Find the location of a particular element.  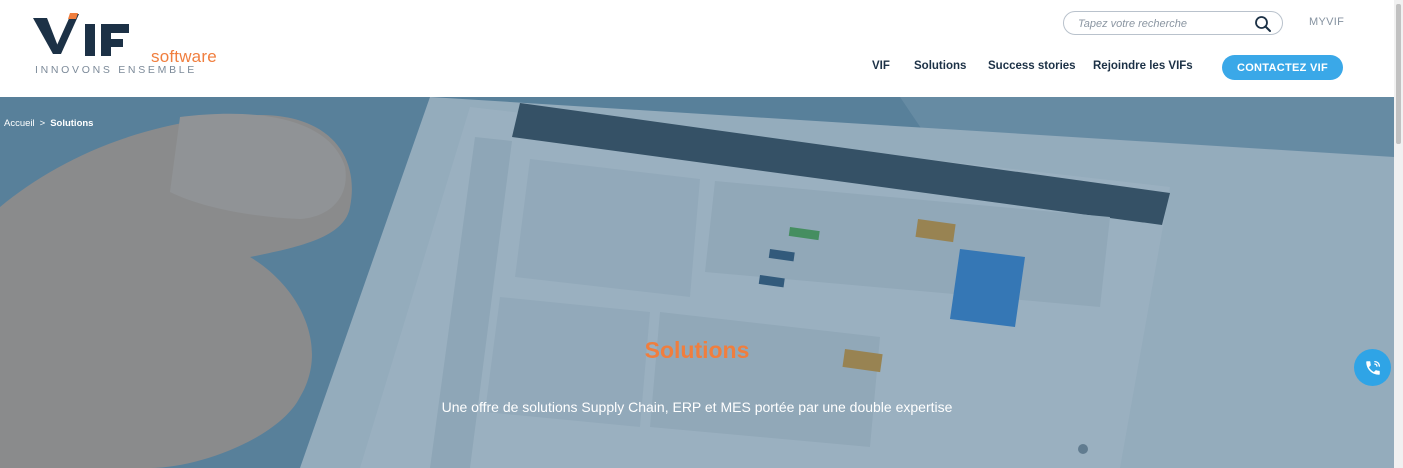

search-input is located at coordinates (1158, 24).